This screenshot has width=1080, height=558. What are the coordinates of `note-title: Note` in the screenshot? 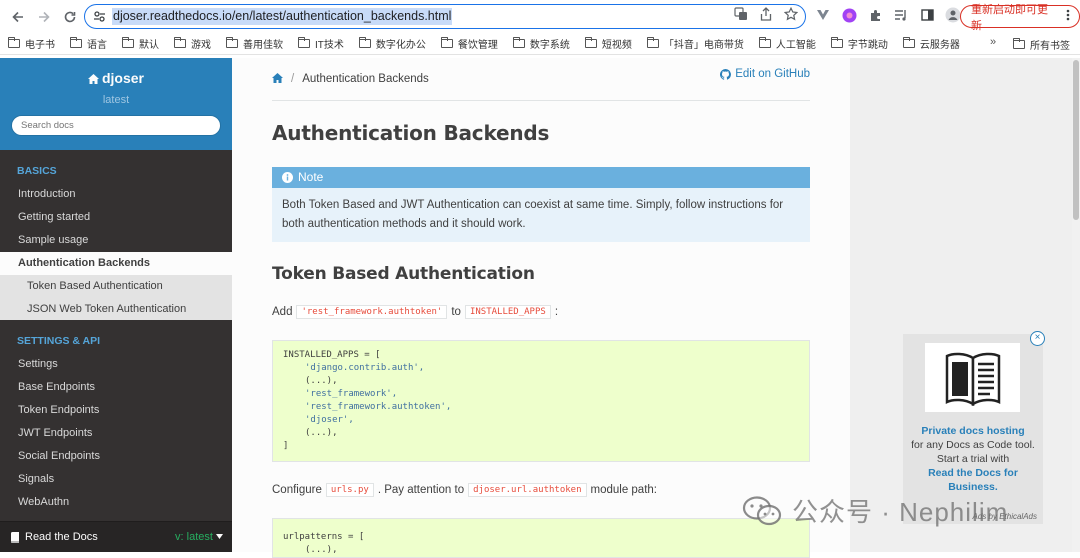 It's located at (541, 177).